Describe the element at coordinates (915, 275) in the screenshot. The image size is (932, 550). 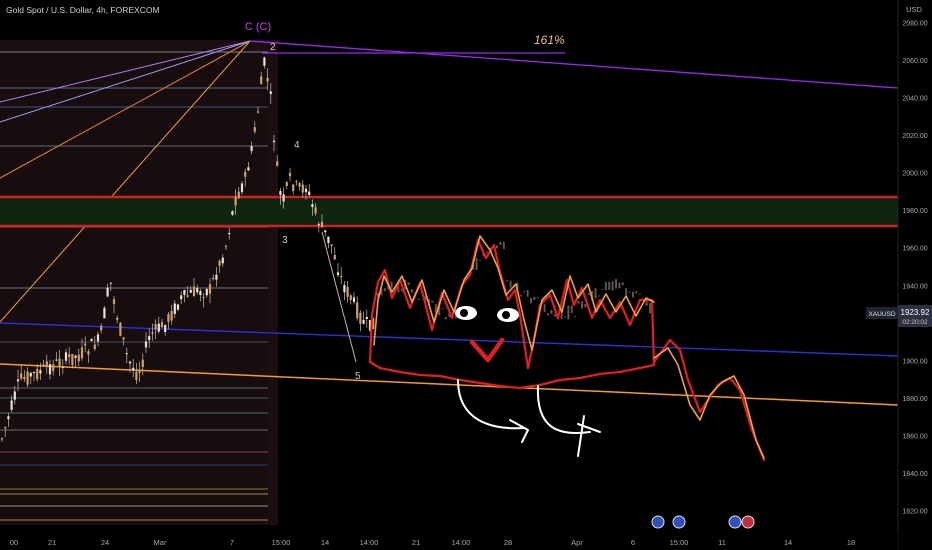
I see `price-axis-bg` at that location.